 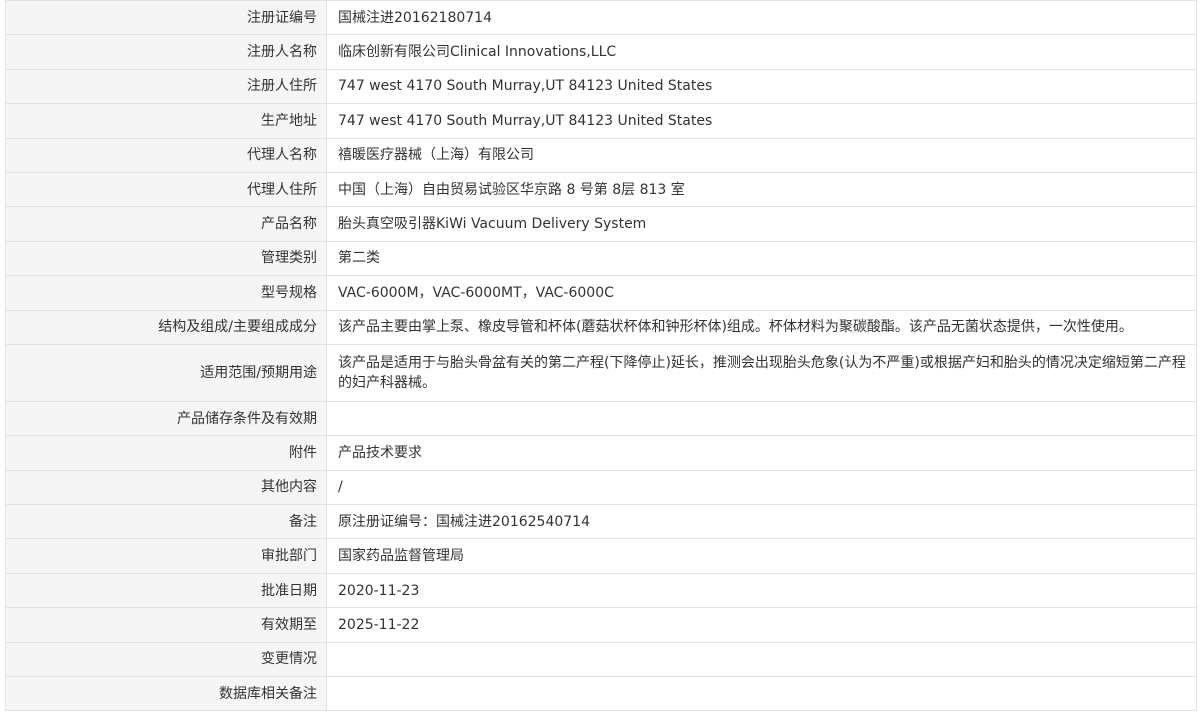 I want to click on field-label: 产品储存条件及有效期, so click(x=166, y=418).